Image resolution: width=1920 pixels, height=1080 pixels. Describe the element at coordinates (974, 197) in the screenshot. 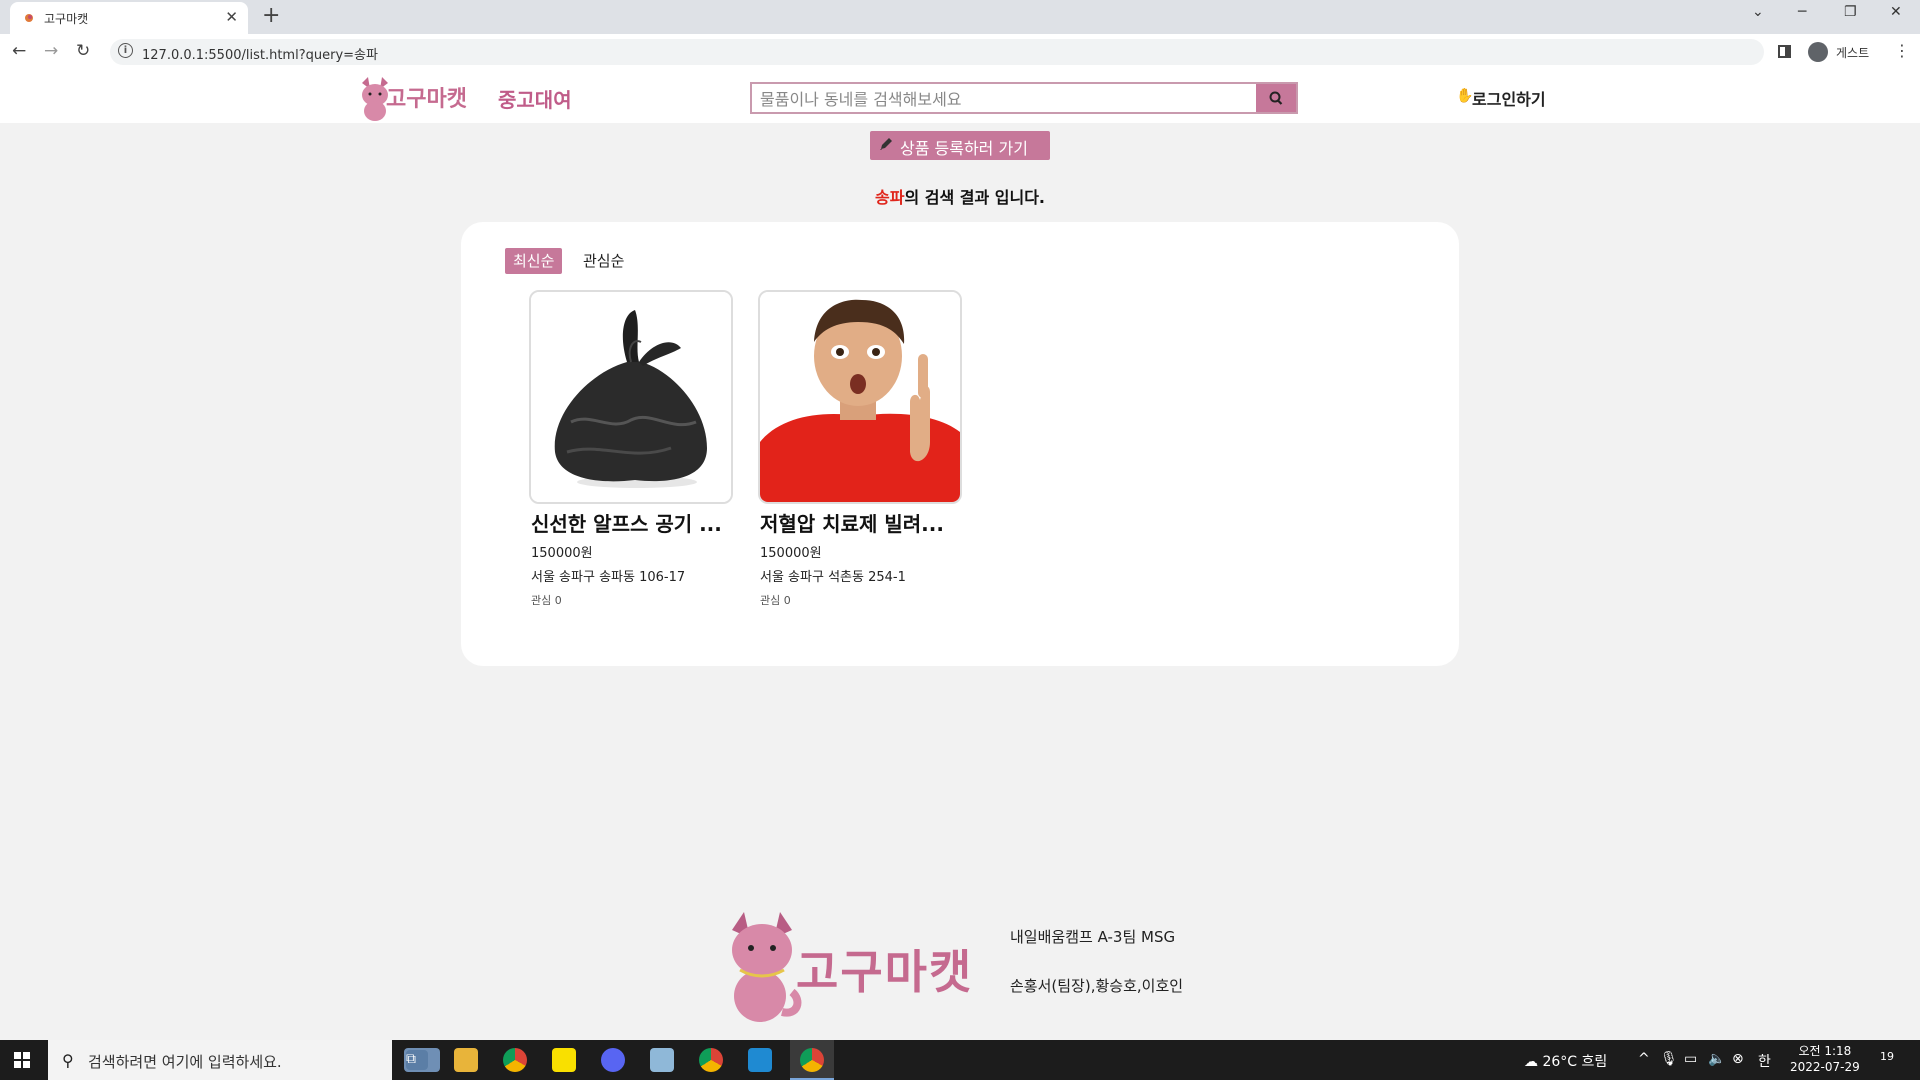

I see `result-suffix: 의 검색 결과 입니다.` at that location.